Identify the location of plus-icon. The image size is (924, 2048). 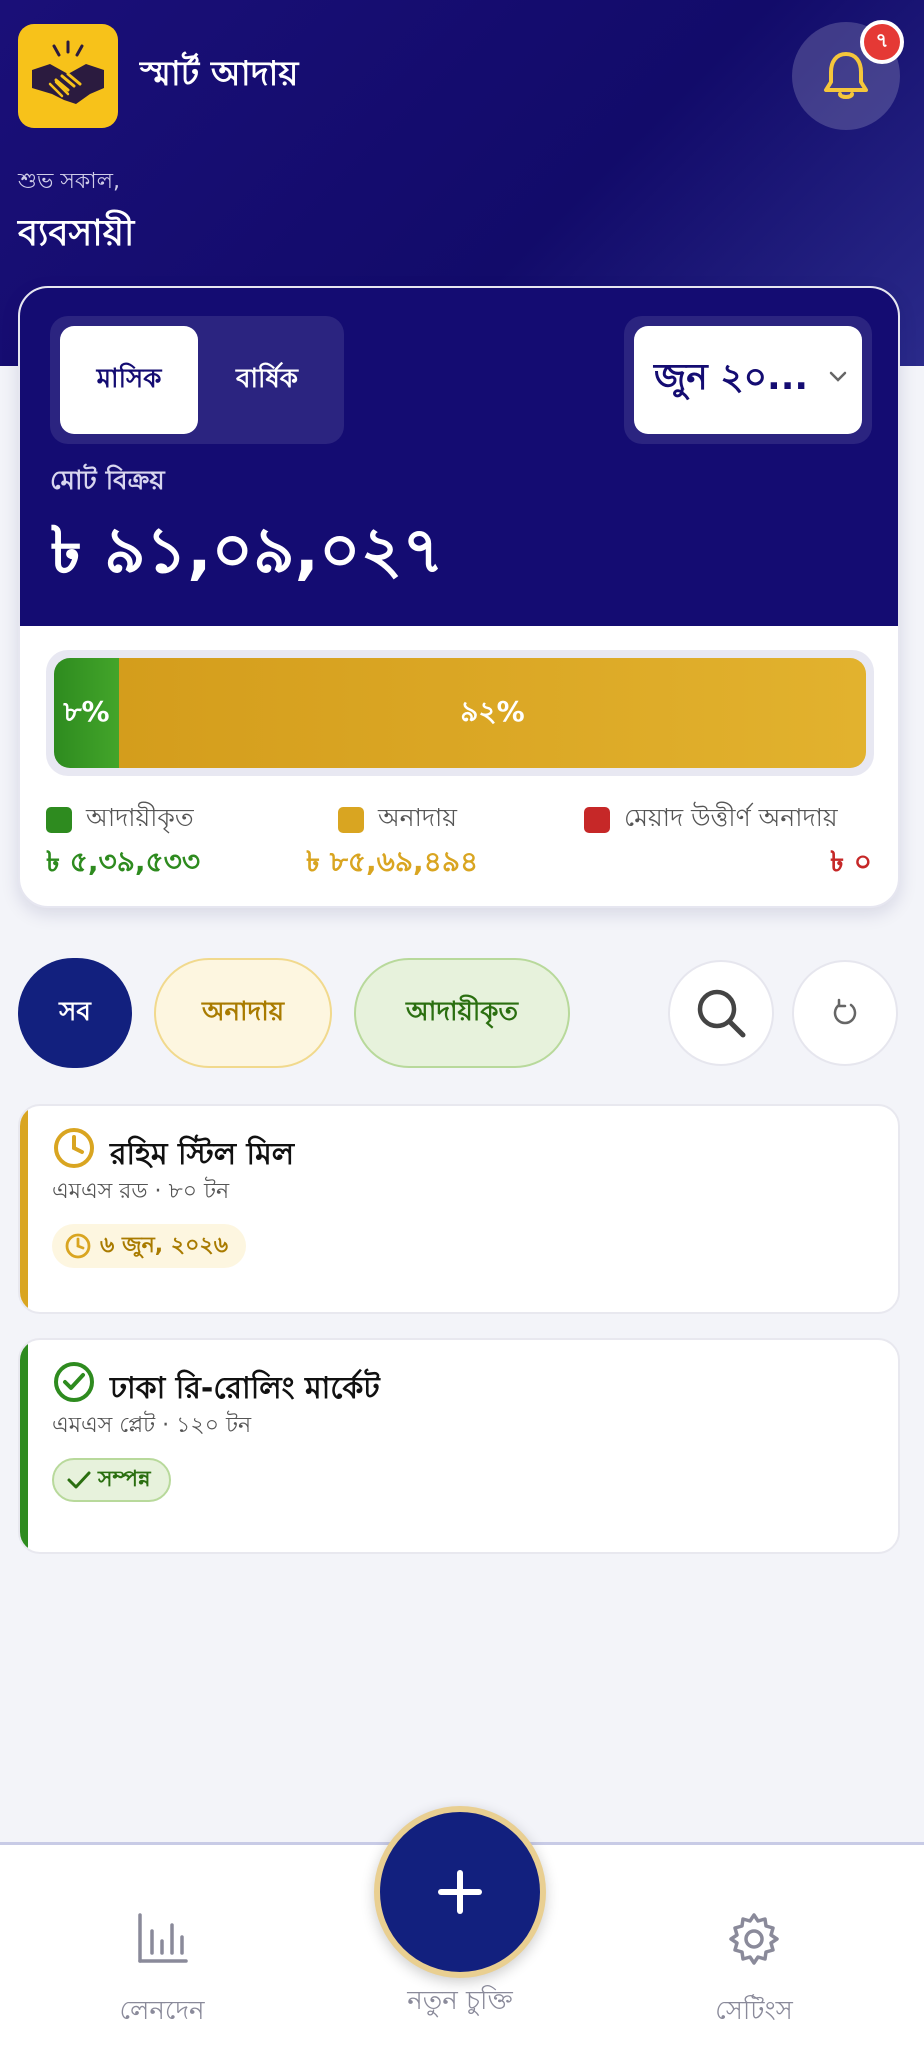
(460, 1892).